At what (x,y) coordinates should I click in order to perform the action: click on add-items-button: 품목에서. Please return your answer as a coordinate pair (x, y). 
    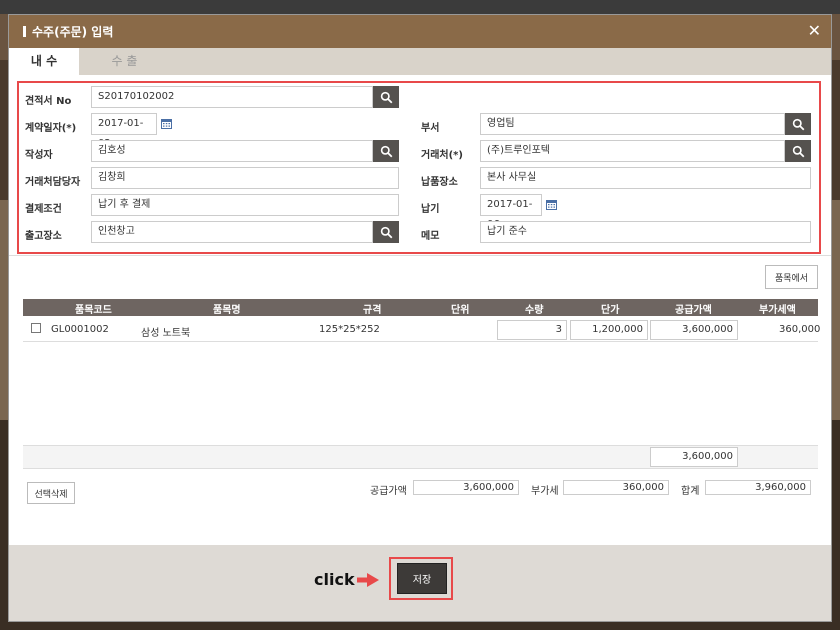
    Looking at the image, I should click on (791, 277).